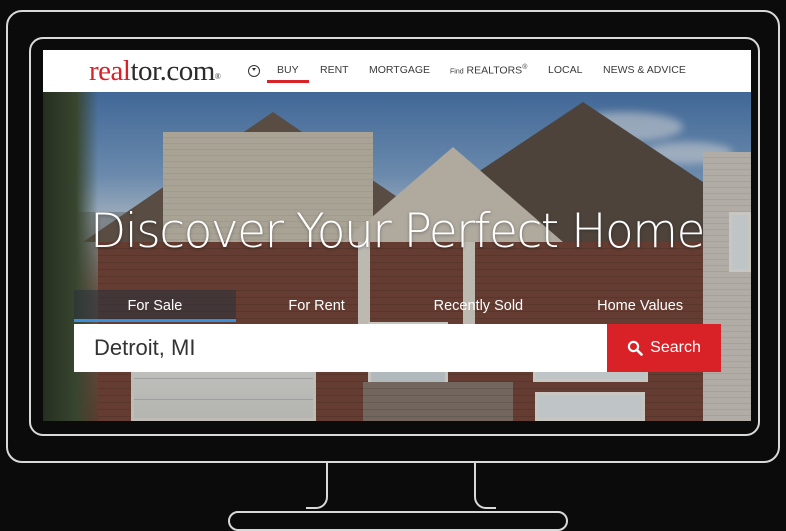 This screenshot has height=531, width=786. I want to click on tab-for-rent: For Rent, so click(317, 306).